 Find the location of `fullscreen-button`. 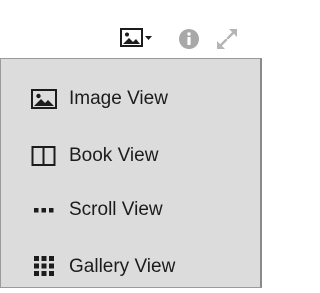

fullscreen-button is located at coordinates (227, 39).